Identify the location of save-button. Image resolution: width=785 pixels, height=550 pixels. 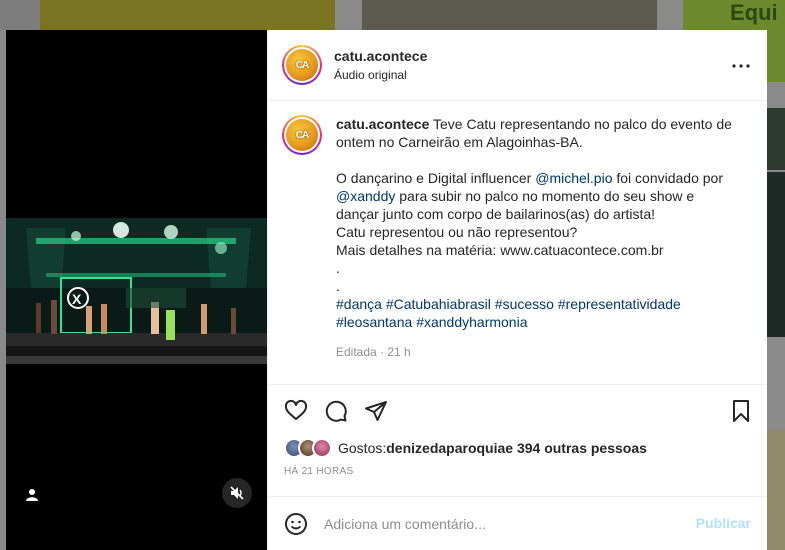
(741, 411).